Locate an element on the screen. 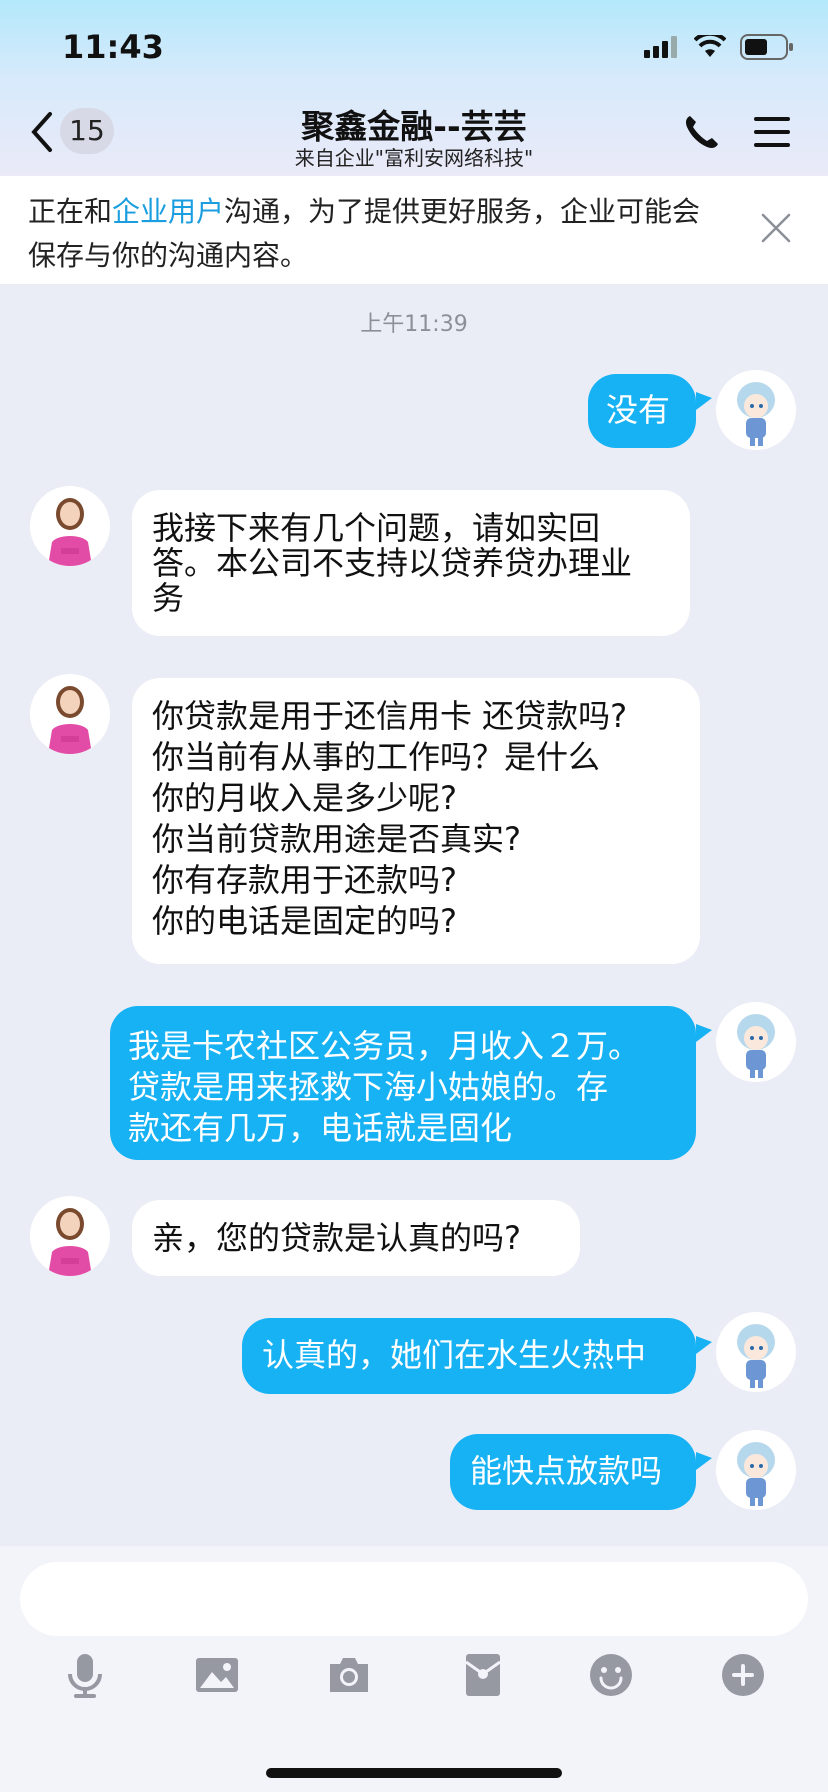 The image size is (828, 1792). message-line: 务 is located at coordinates (168, 598).